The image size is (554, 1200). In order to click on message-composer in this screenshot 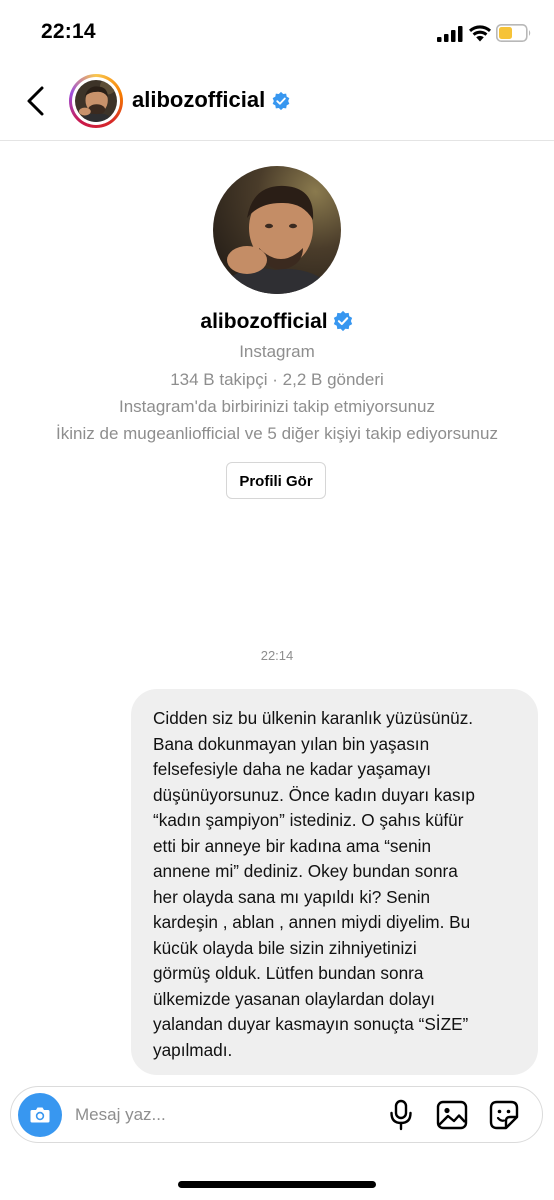, I will do `click(276, 1114)`.